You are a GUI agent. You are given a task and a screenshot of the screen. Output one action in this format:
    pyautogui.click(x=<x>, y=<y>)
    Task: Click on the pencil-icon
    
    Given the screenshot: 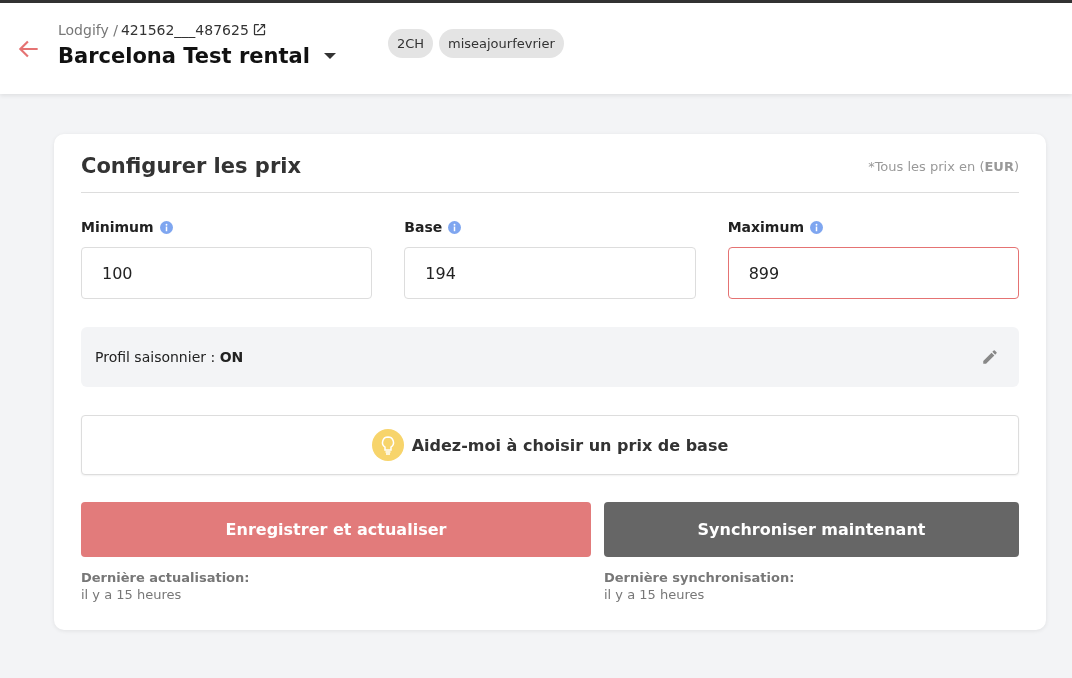 What is the action you would take?
    pyautogui.click(x=990, y=357)
    